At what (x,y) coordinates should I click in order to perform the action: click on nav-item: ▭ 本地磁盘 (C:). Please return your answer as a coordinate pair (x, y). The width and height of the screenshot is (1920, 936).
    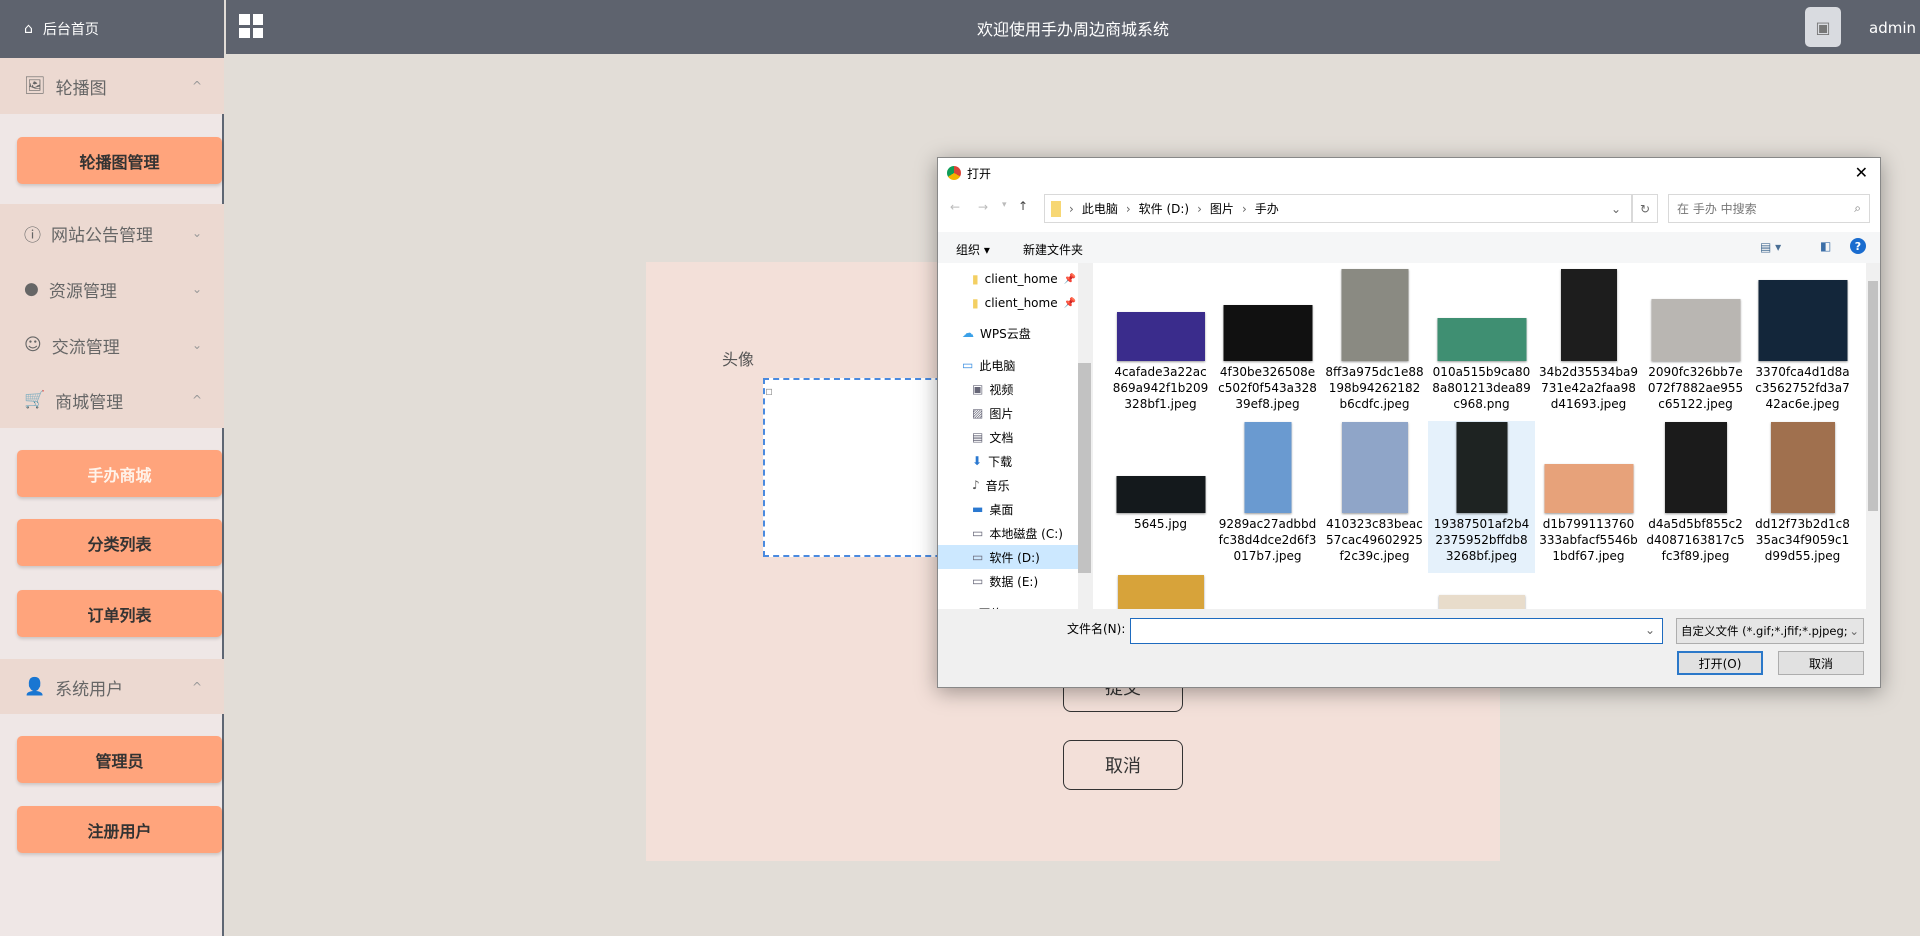
    Looking at the image, I should click on (1008, 533).